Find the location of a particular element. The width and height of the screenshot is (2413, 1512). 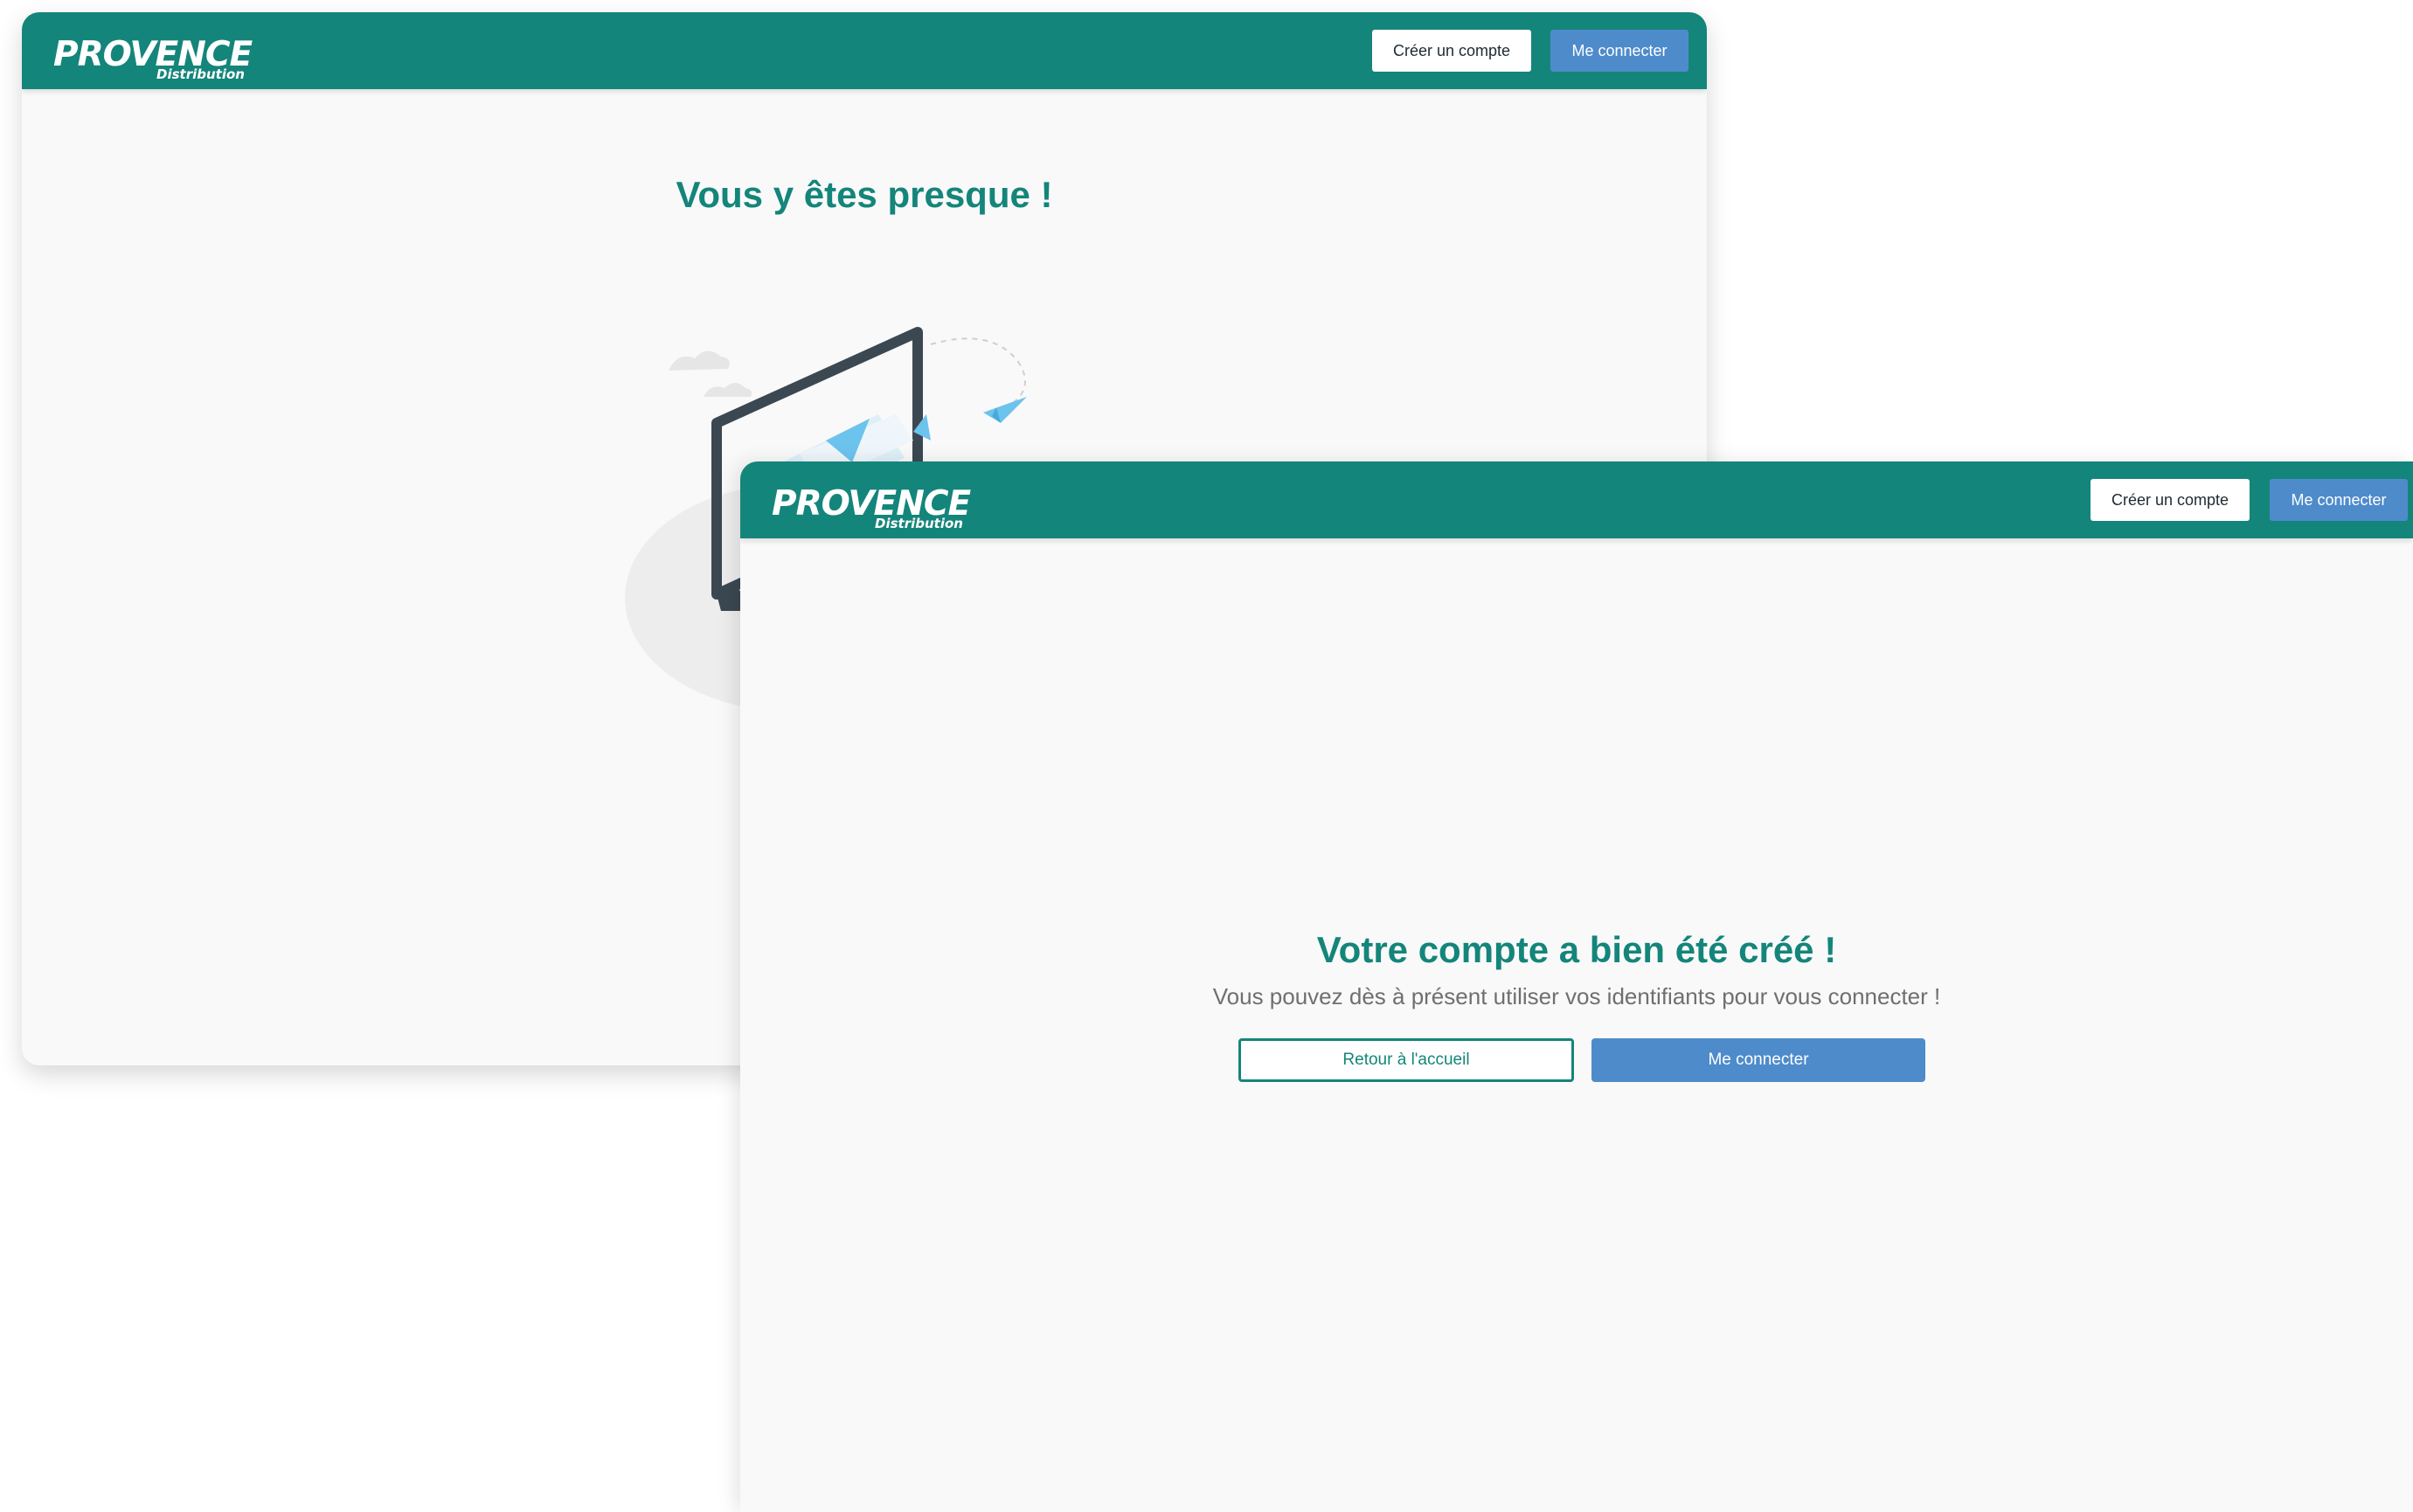

page-title: Vous y êtes presque ! is located at coordinates (864, 194).